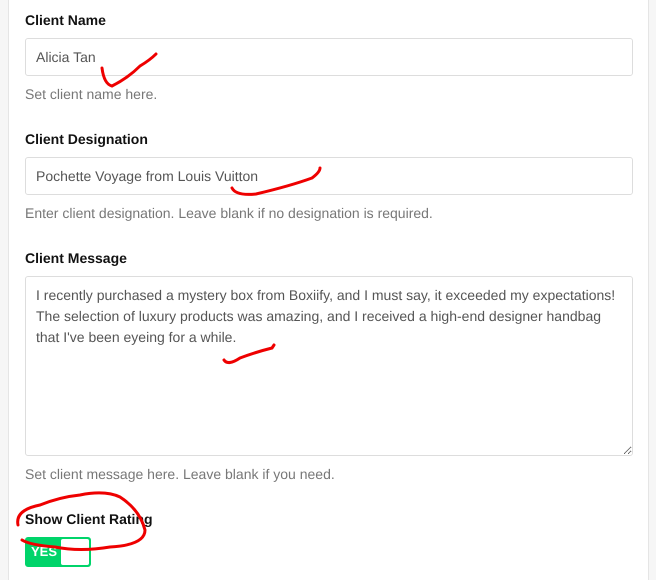 The height and width of the screenshot is (580, 656). Describe the element at coordinates (229, 213) in the screenshot. I see `help-text: Enter client designation. Leave blank if no designation is required.` at that location.